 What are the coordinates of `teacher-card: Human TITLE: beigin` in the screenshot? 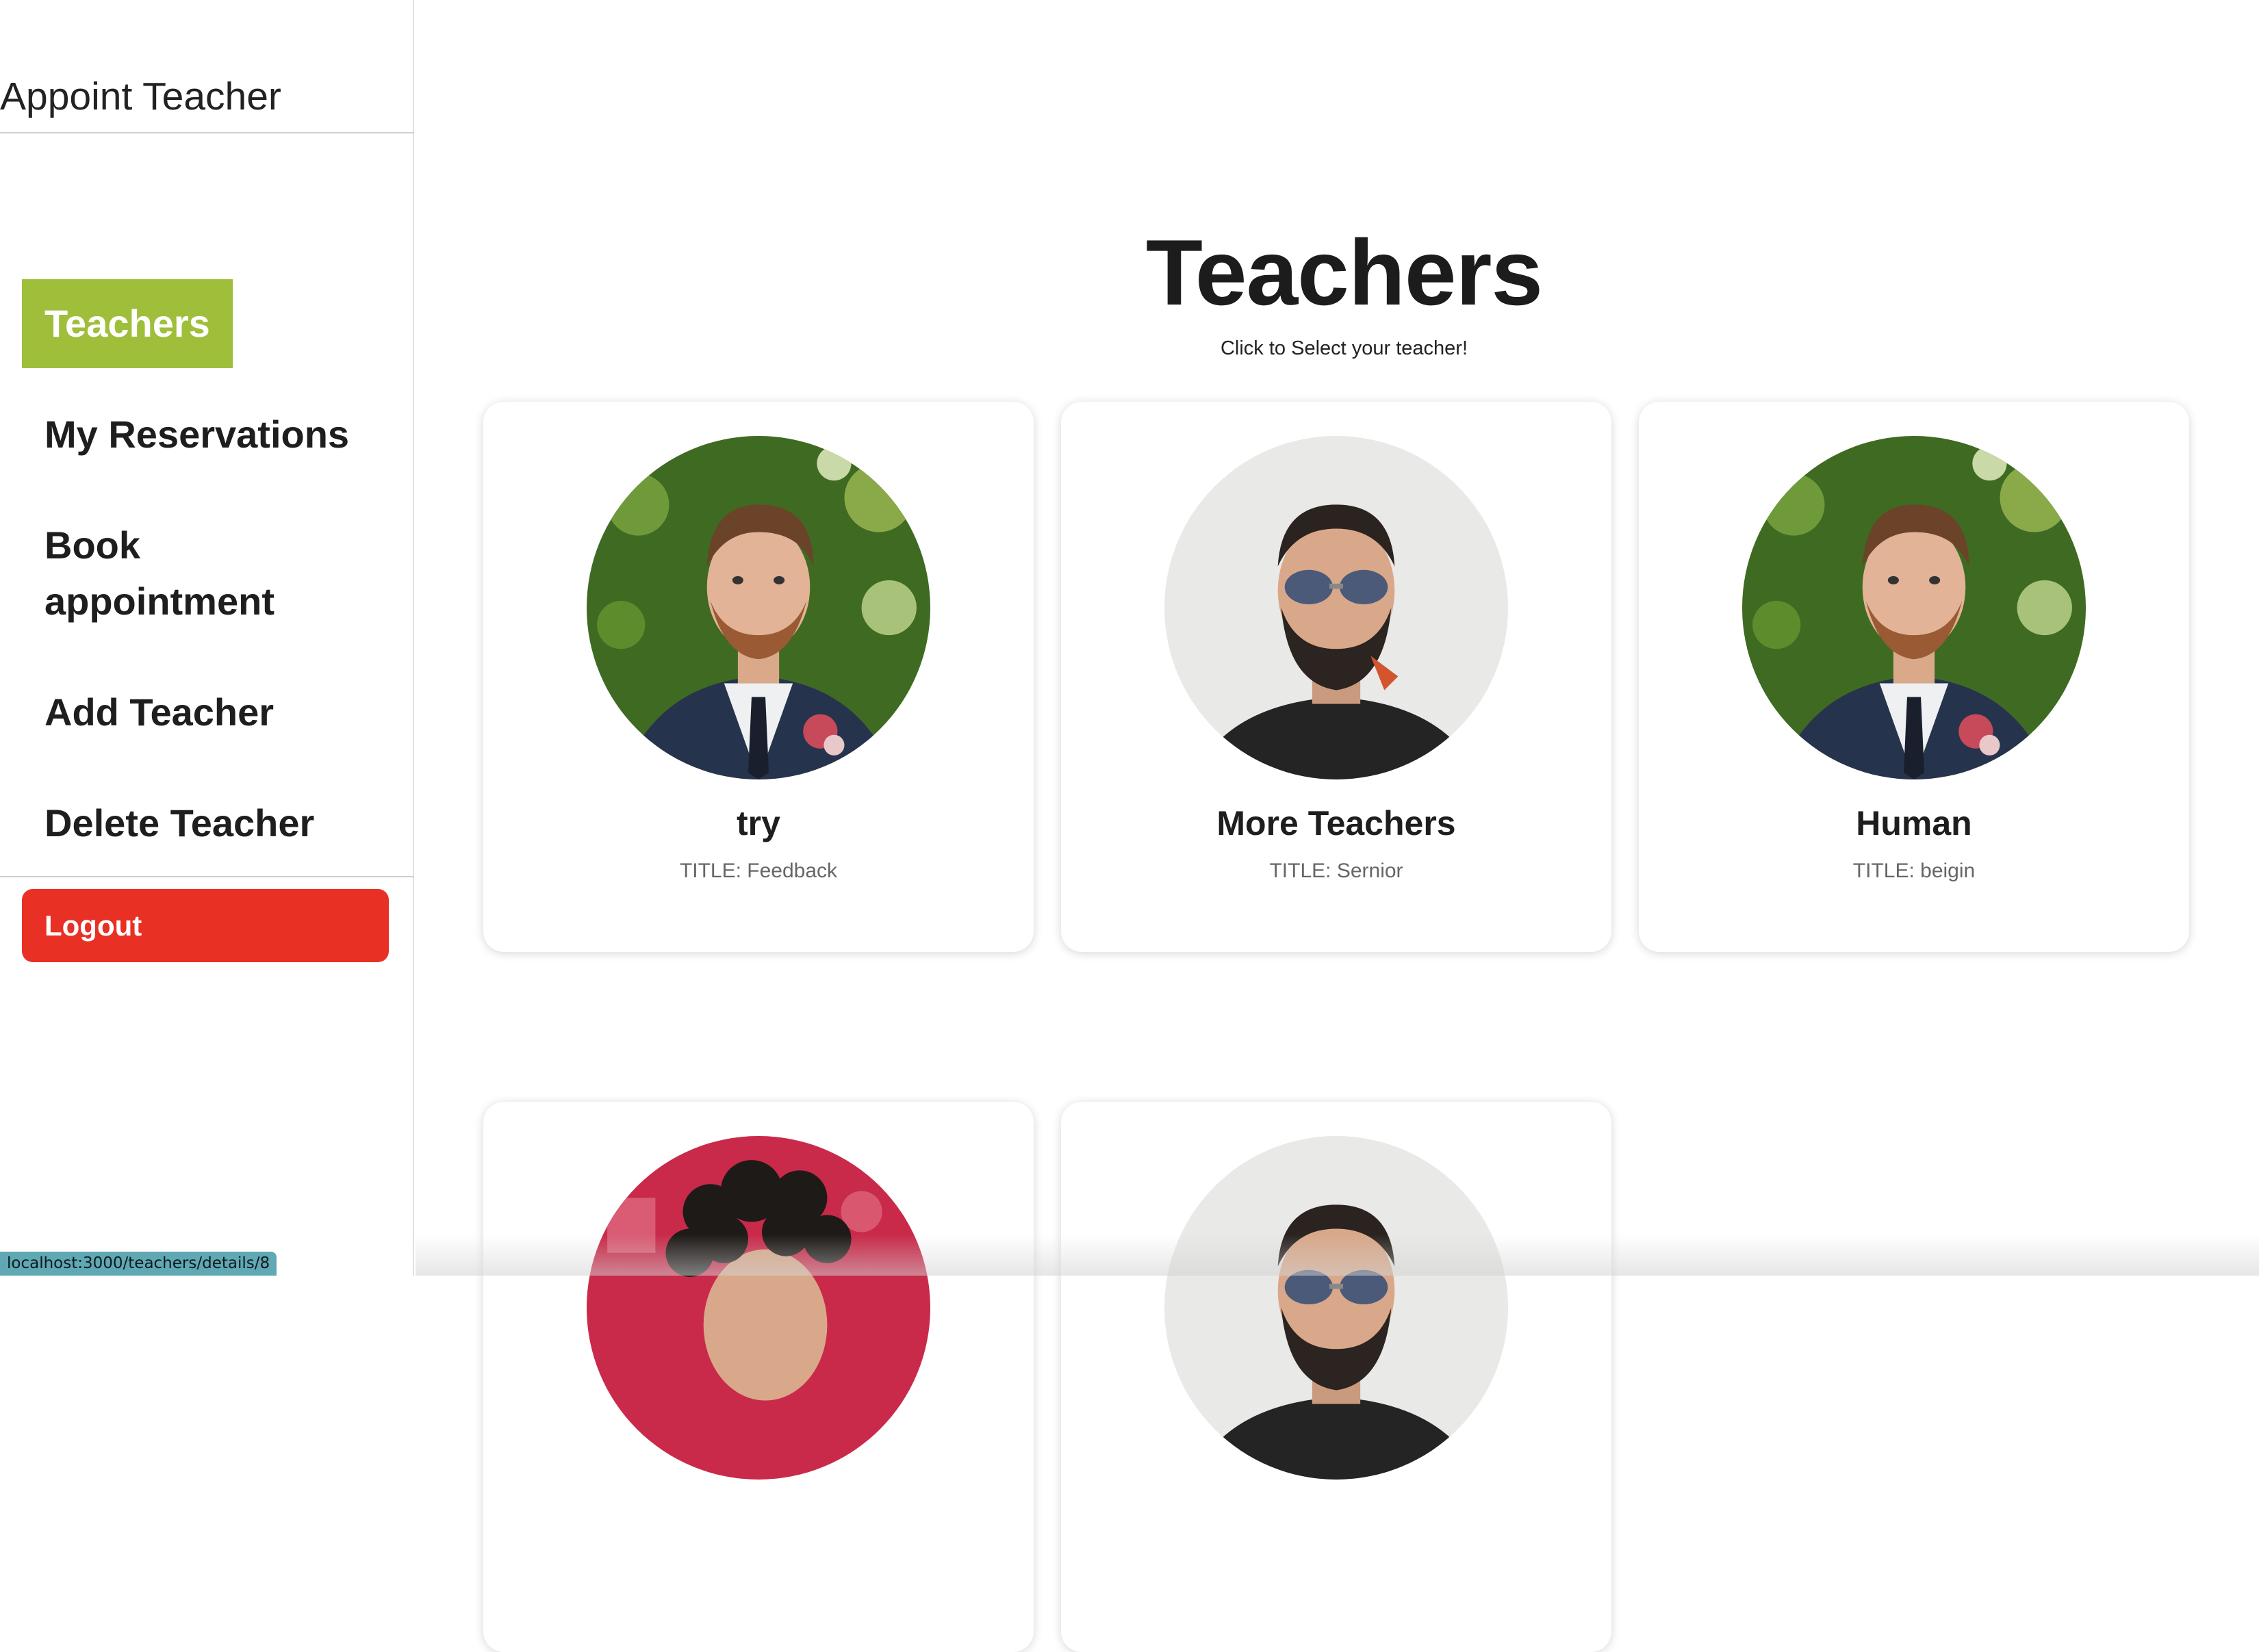 It's located at (1914, 677).